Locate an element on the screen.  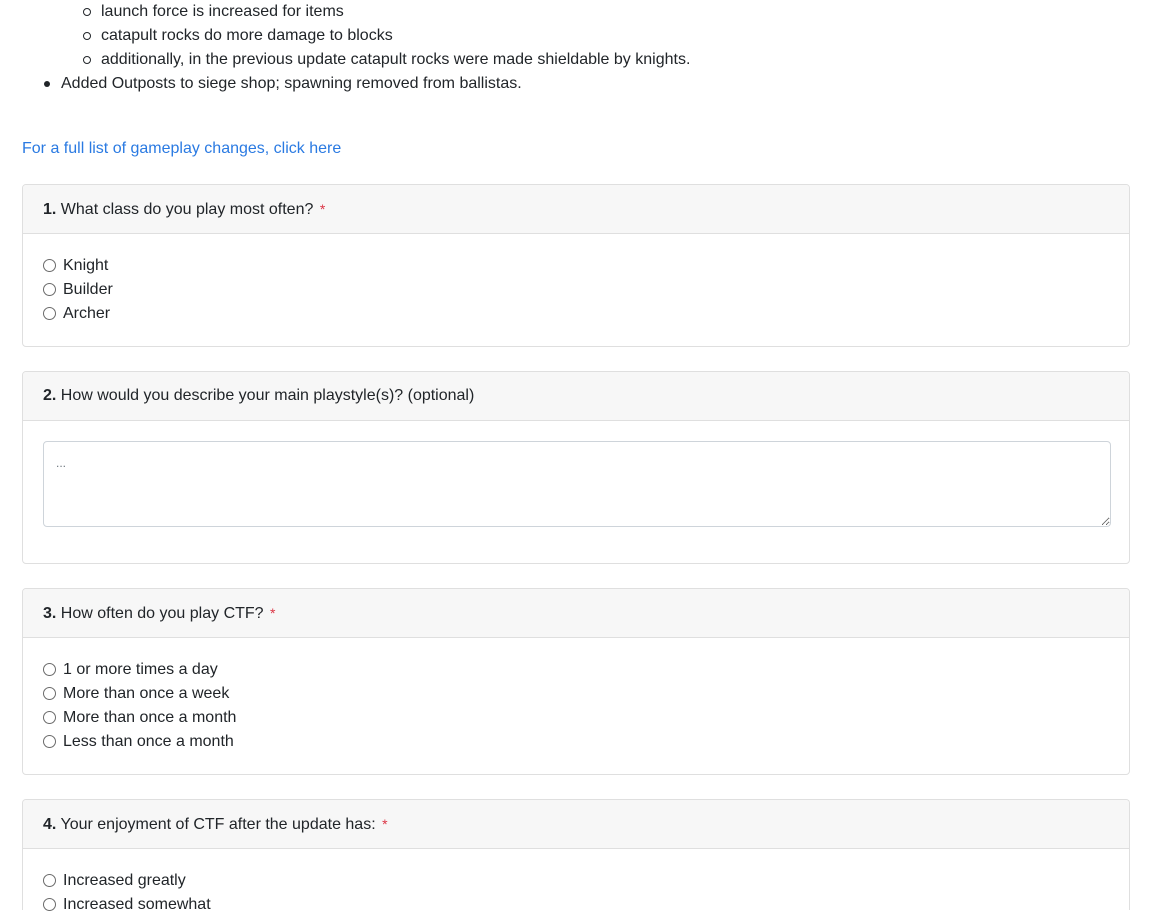
radio-label: More than once a month is located at coordinates (149, 717).